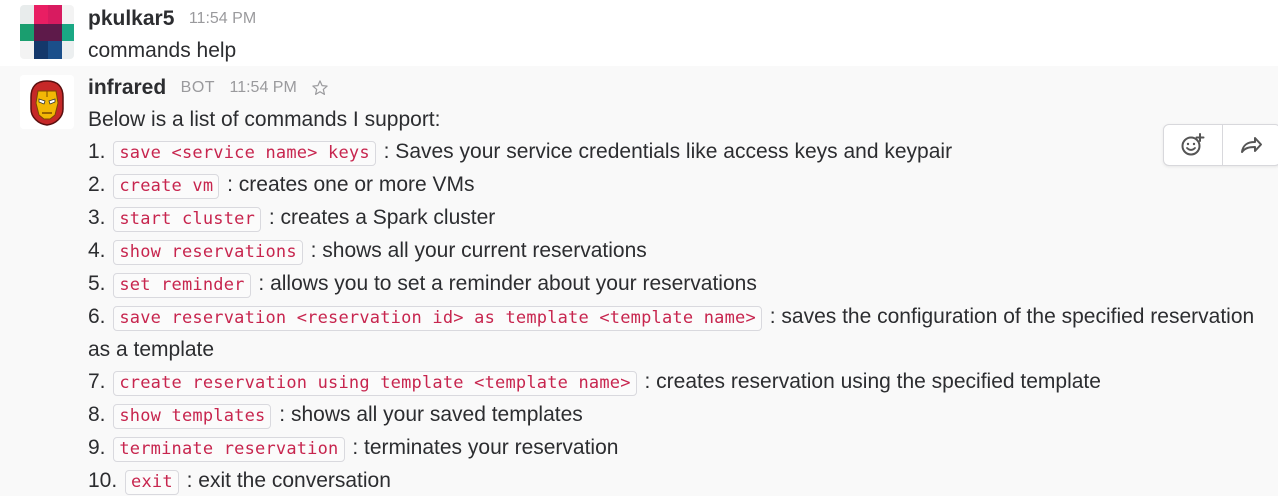  I want to click on command-code: exit, so click(152, 482).